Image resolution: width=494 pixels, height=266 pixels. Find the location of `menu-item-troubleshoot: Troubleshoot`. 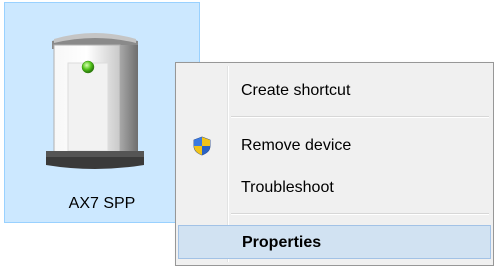

menu-item-troubleshoot: Troubleshoot is located at coordinates (334, 188).